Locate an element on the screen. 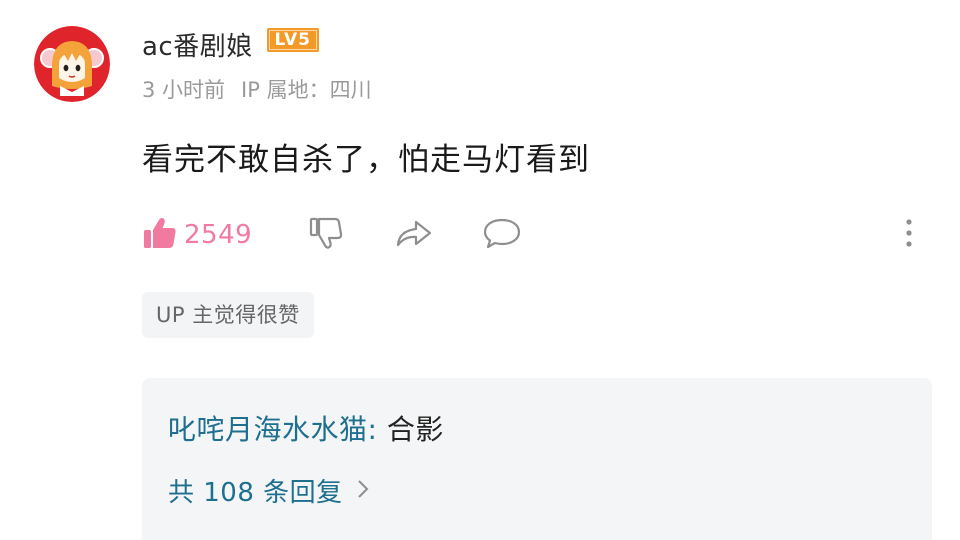  view-all-replies-link: 共 108 条回复 is located at coordinates (268, 490).